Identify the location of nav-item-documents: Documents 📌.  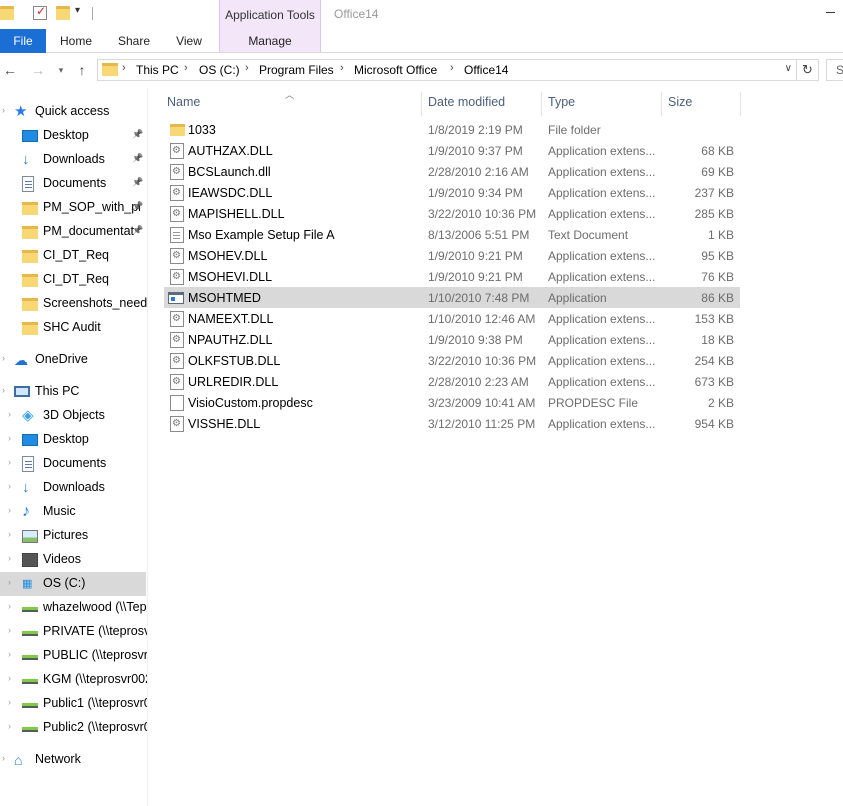
(73, 184).